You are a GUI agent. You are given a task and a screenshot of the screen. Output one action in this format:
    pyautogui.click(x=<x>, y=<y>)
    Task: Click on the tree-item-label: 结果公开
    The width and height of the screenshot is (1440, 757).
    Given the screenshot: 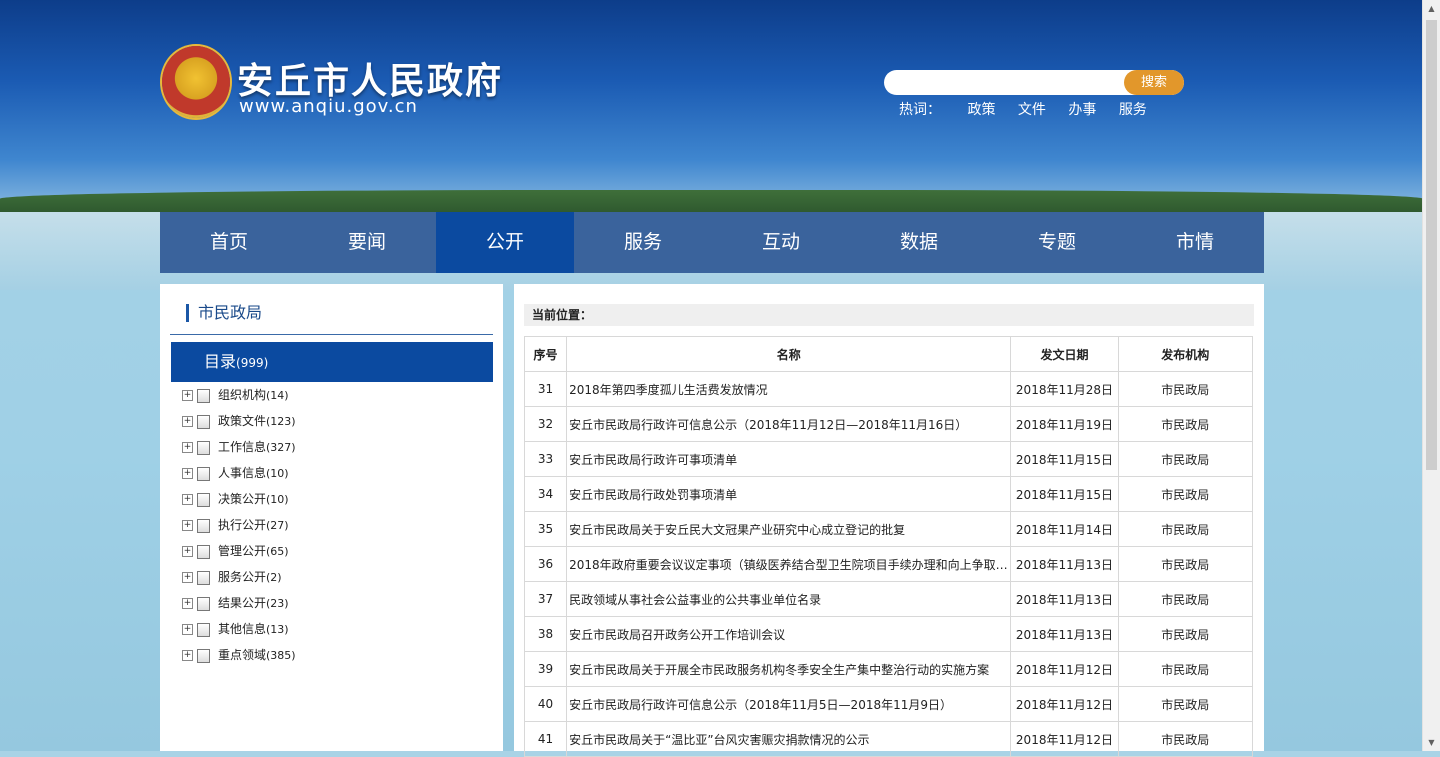 What is the action you would take?
    pyautogui.click(x=242, y=603)
    